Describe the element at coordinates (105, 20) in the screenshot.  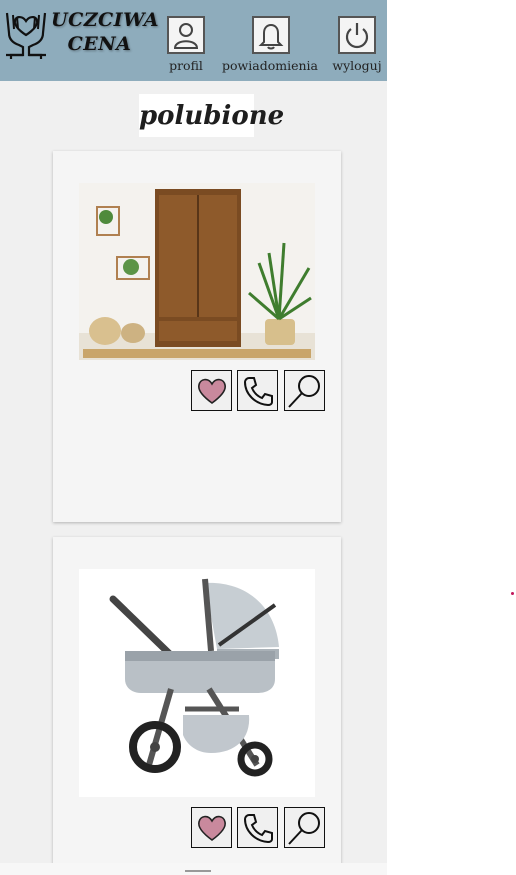
I see `logo-line-1: UCZCIWA` at that location.